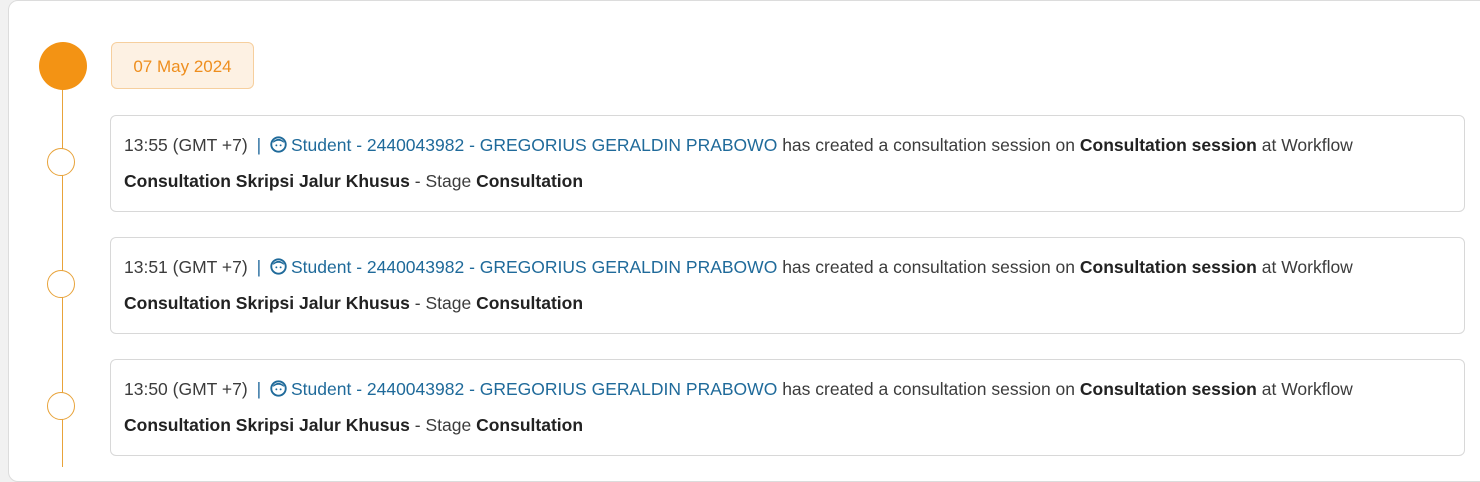 The height and width of the screenshot is (482, 1480). Describe the element at coordinates (186, 145) in the screenshot. I see `entry-time: 13:55 (GMT +7)` at that location.